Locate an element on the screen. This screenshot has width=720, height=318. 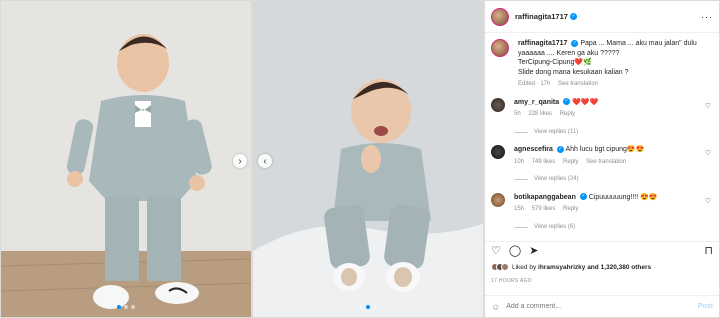
liker-avatar is located at coordinates (505, 267).